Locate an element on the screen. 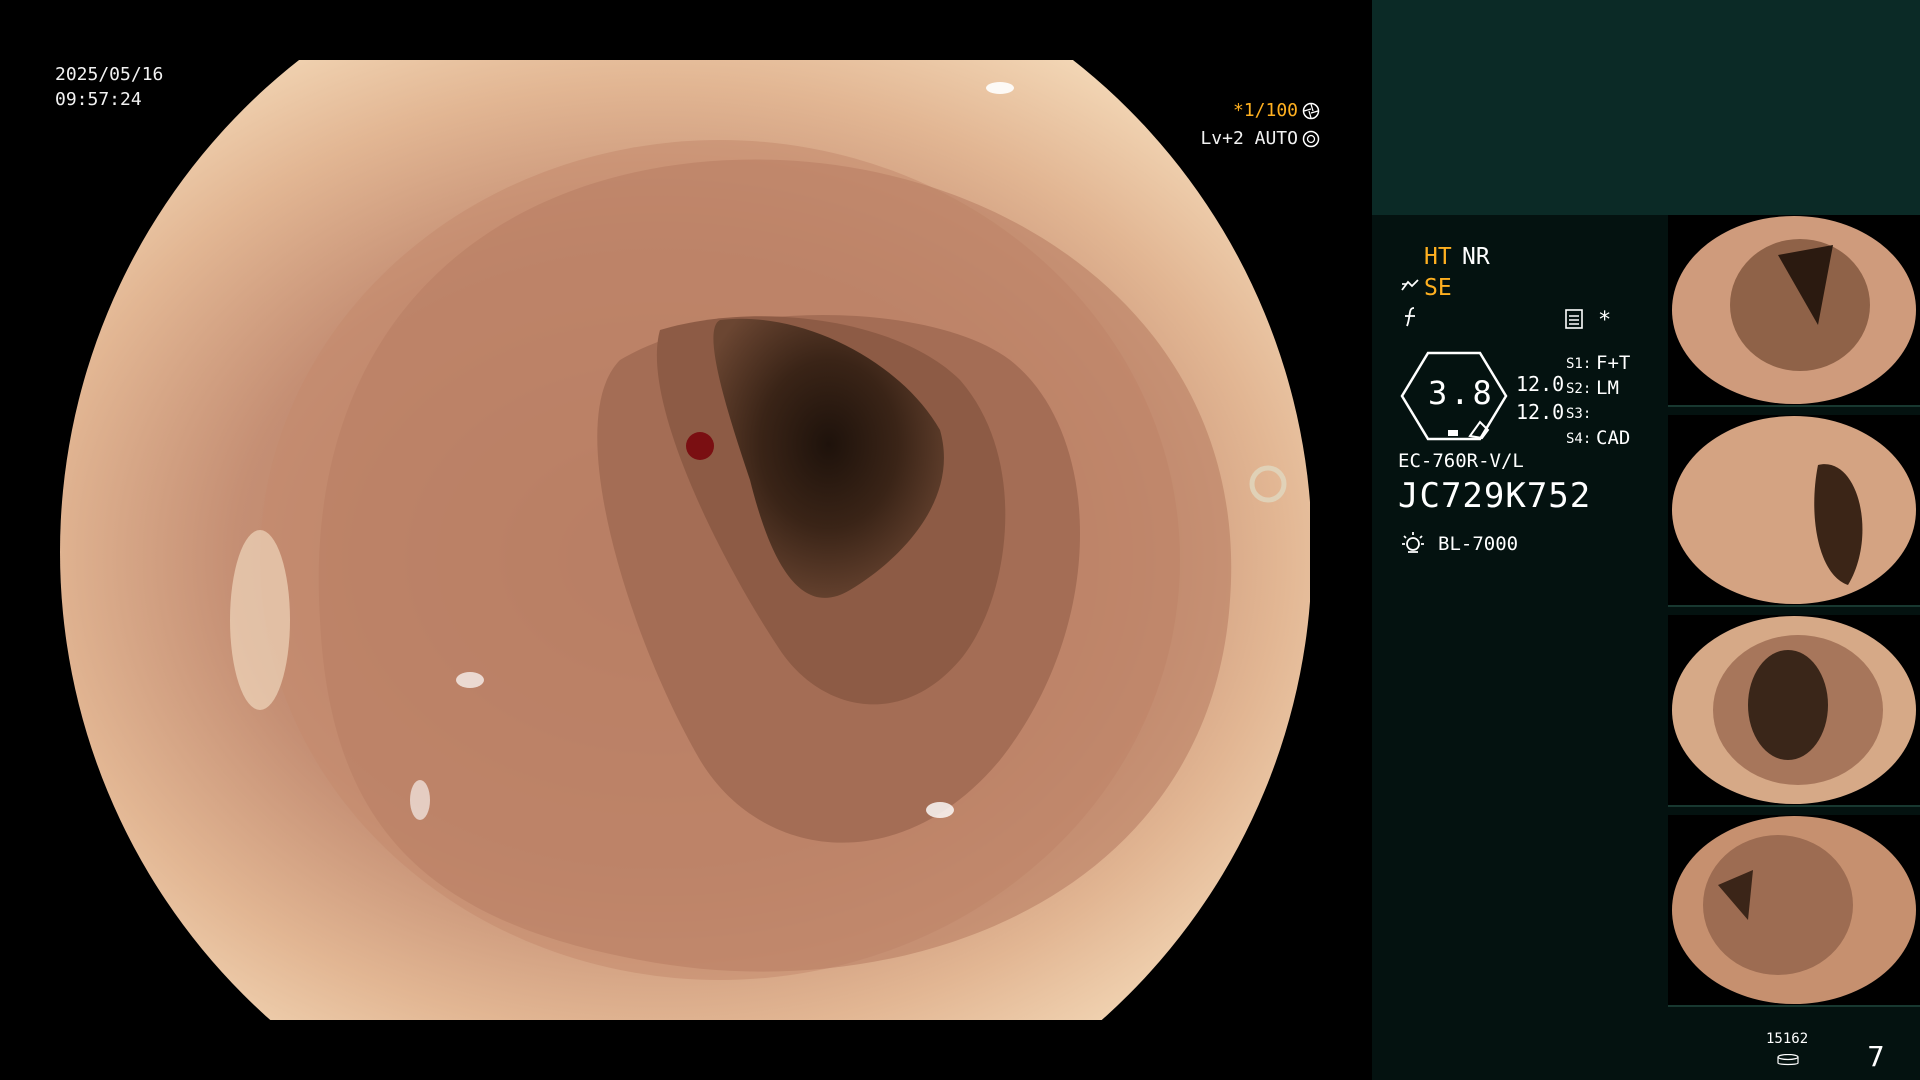 The width and height of the screenshot is (1920, 1080). capture-star: * is located at coordinates (1605, 320).